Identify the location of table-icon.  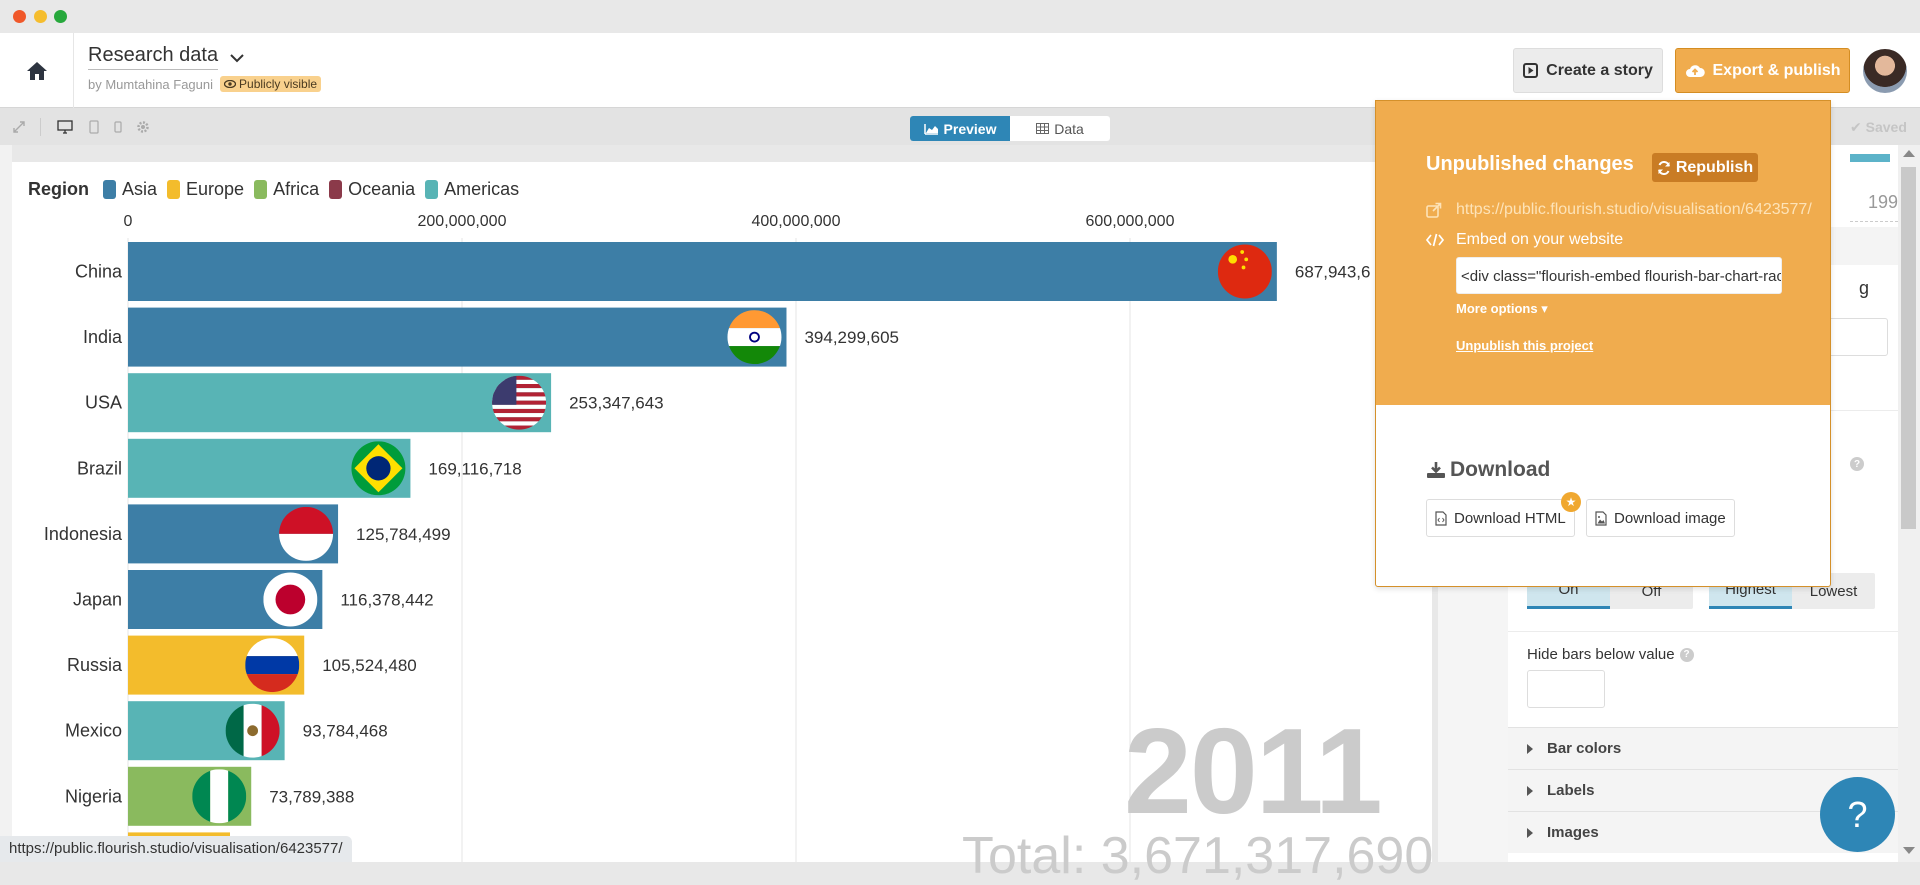
(1043, 128).